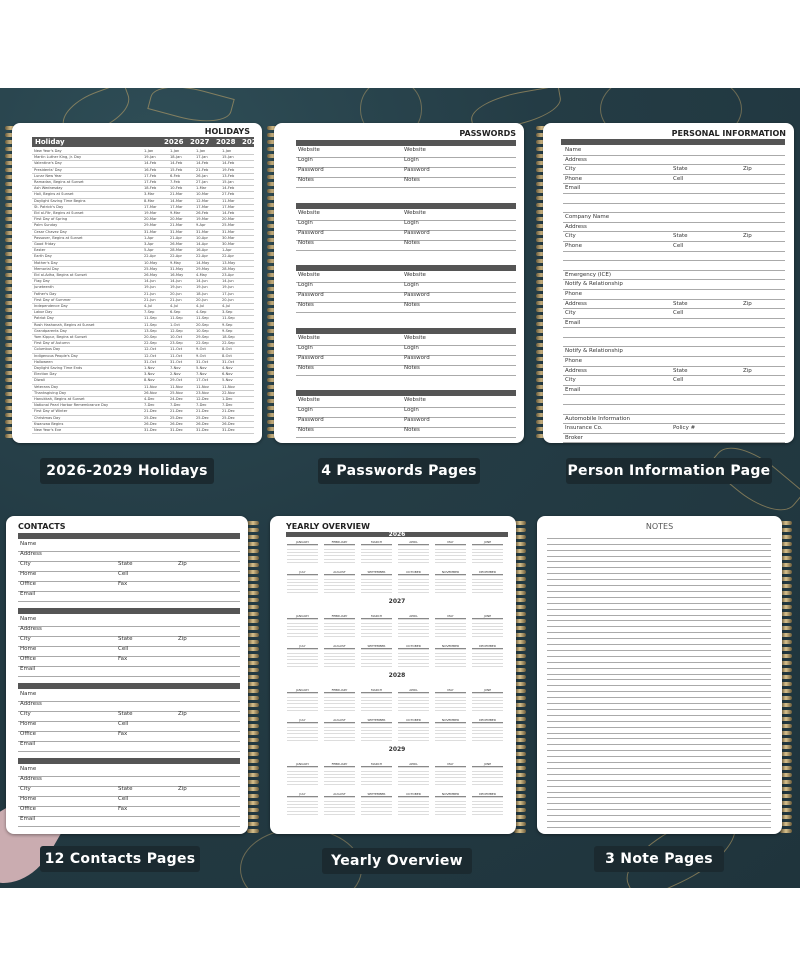 The width and height of the screenshot is (800, 977). What do you see at coordinates (302, 774) in the screenshot?
I see `month-calendar: JANUARY` at bounding box center [302, 774].